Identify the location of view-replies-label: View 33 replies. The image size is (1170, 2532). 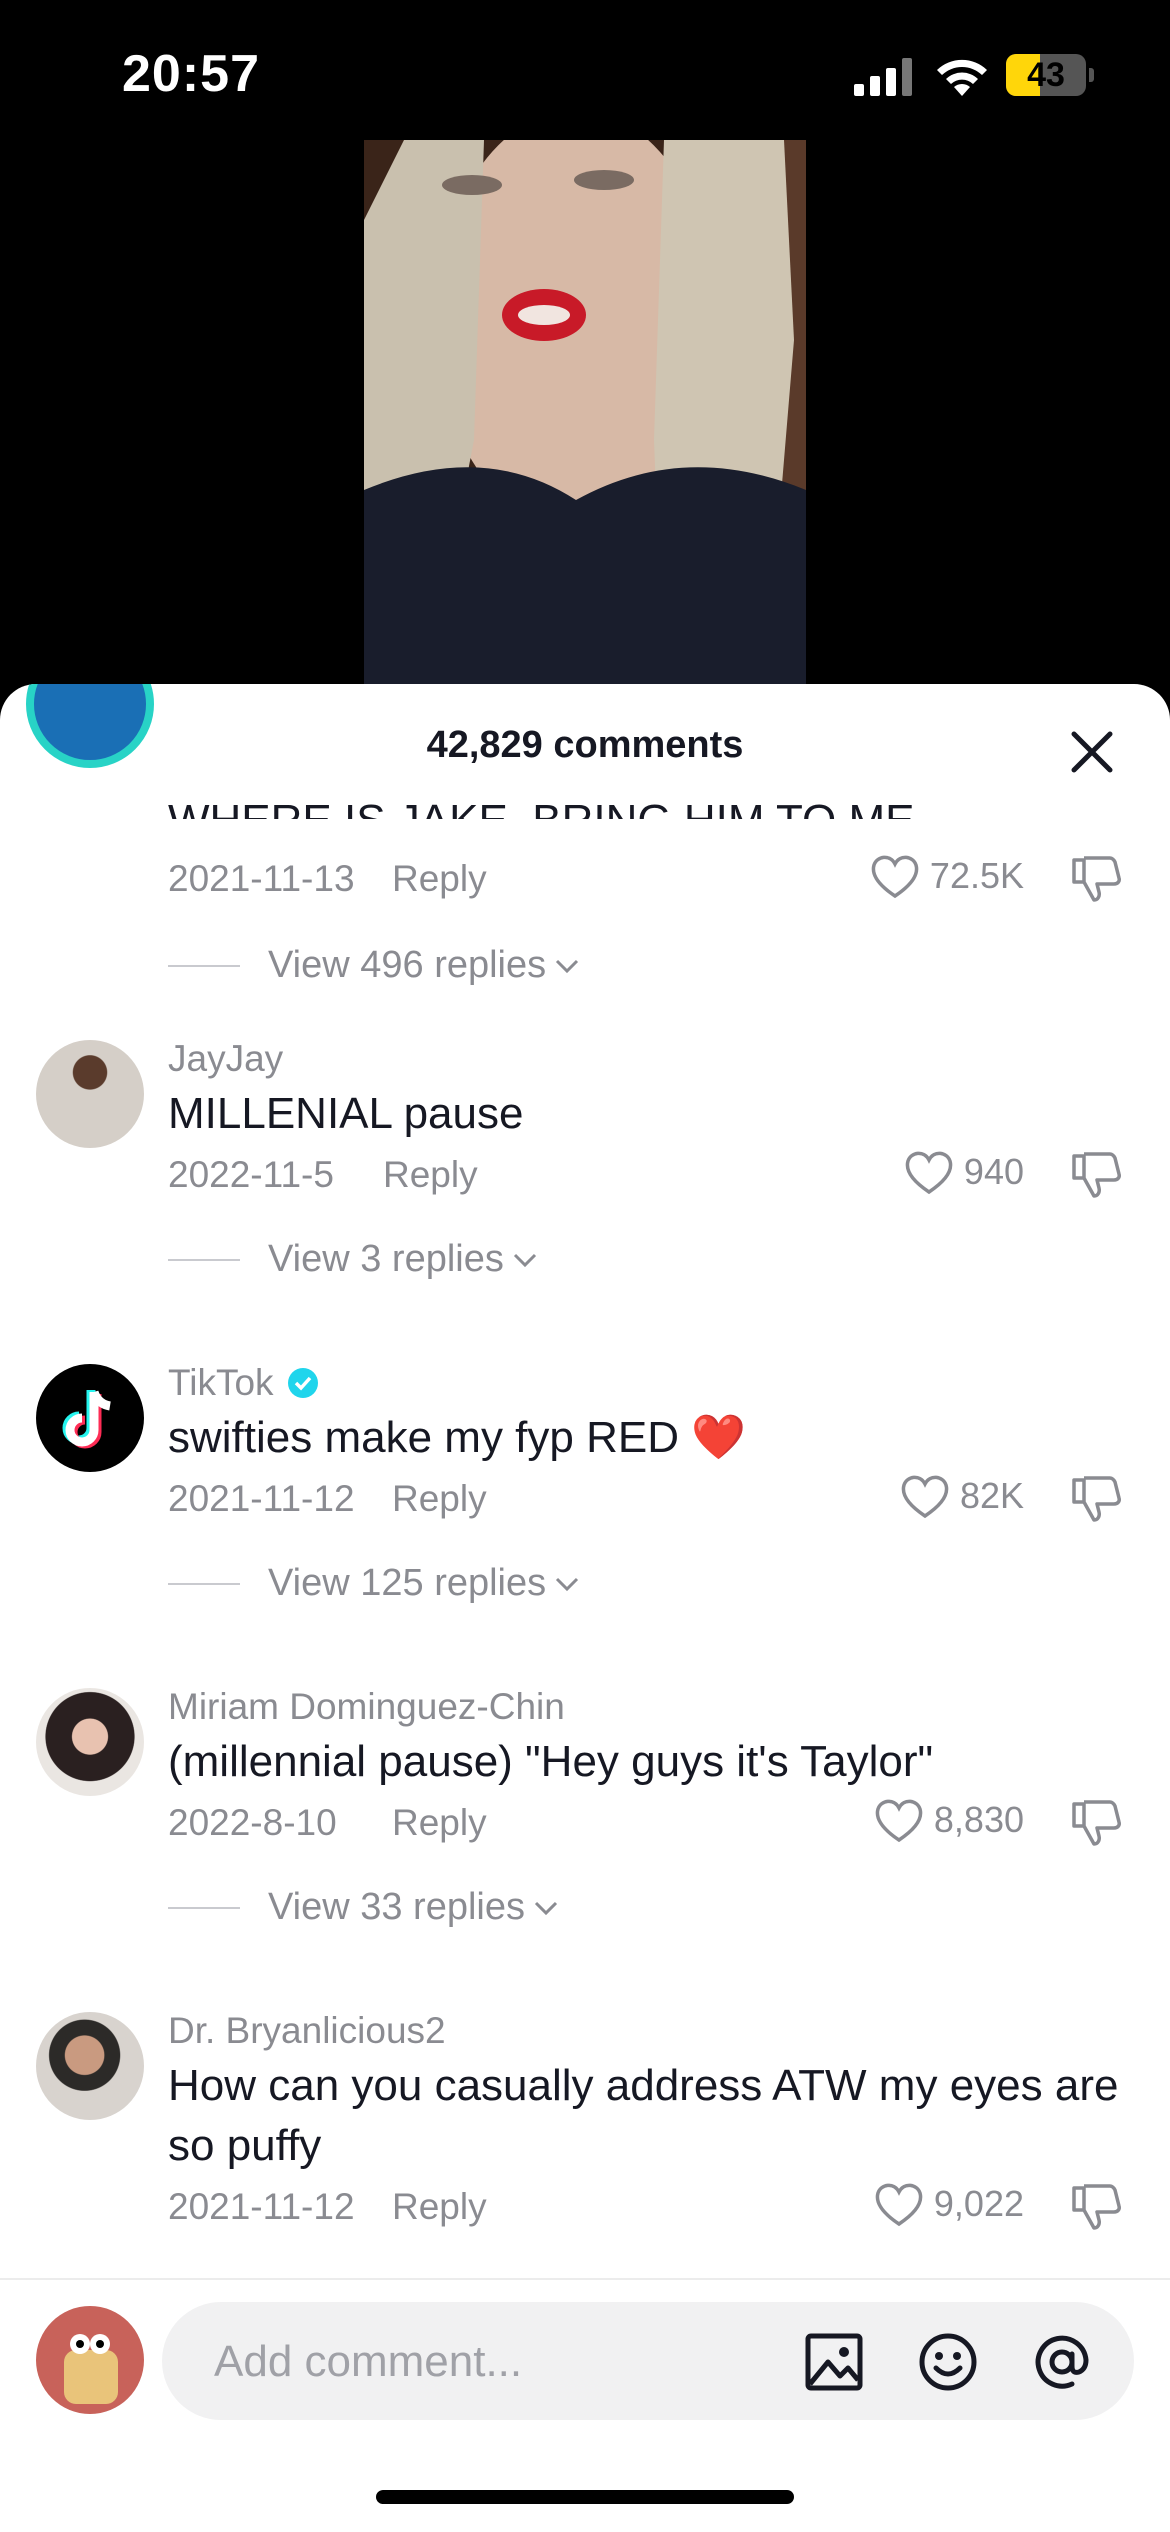
(397, 1907).